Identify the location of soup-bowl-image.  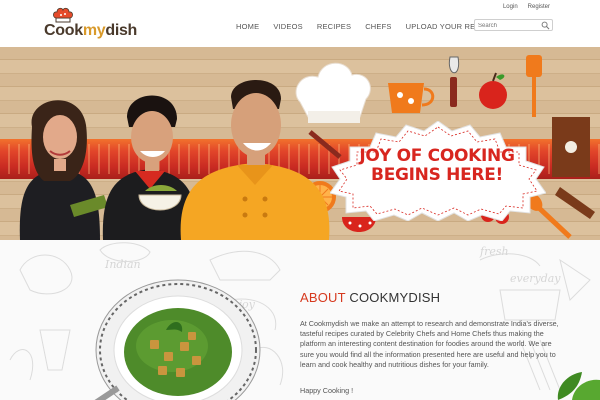
(177, 339).